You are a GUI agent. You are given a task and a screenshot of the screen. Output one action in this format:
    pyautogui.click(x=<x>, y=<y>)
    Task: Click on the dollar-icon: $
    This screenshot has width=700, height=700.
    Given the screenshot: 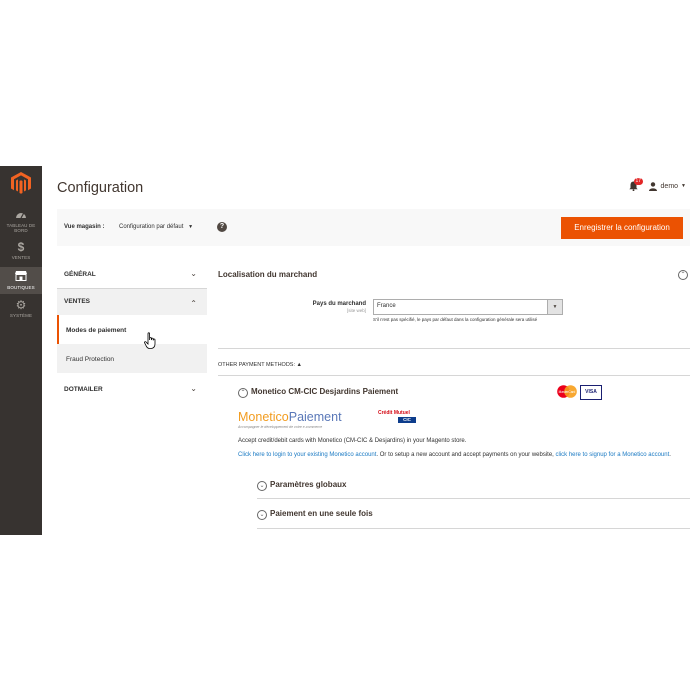 What is the action you would take?
    pyautogui.click(x=21, y=247)
    